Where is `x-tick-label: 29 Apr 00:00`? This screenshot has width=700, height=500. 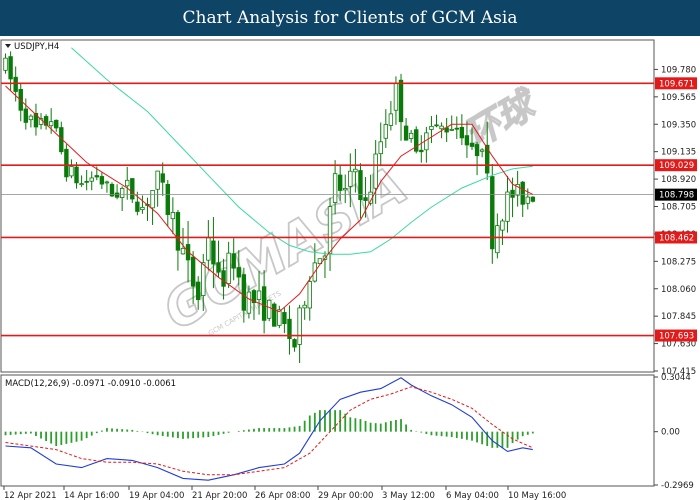 x-tick-label: 29 Apr 00:00 is located at coordinates (345, 495).